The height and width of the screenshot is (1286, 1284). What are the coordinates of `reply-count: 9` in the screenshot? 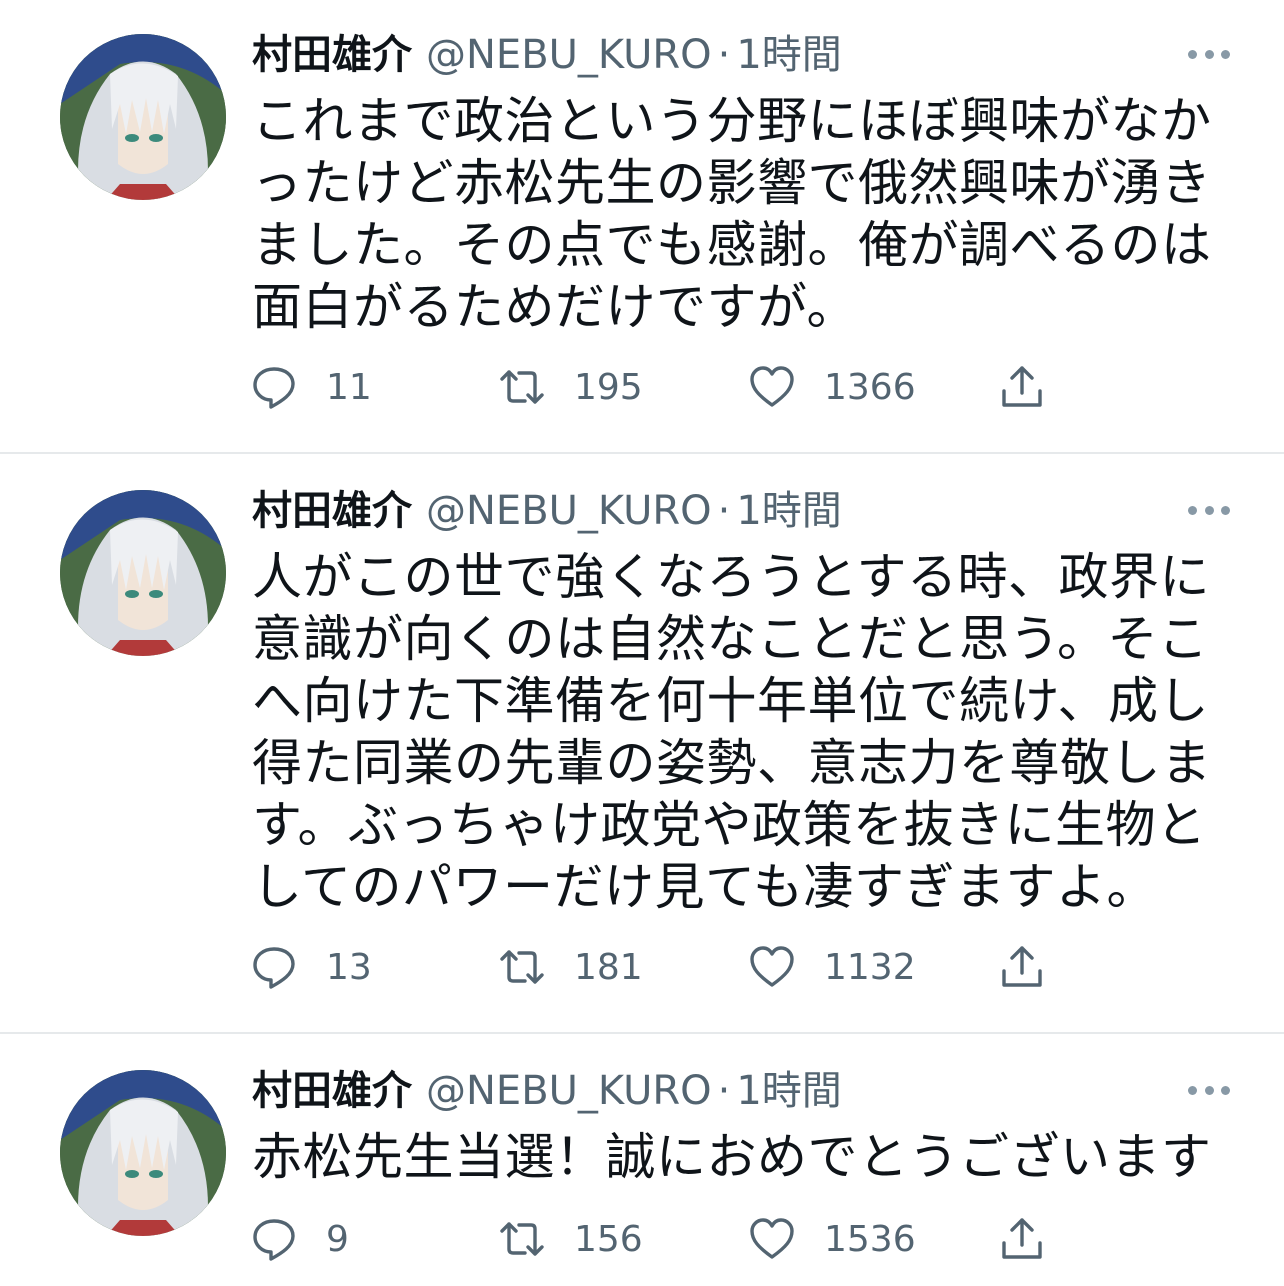 It's located at (337, 1239).